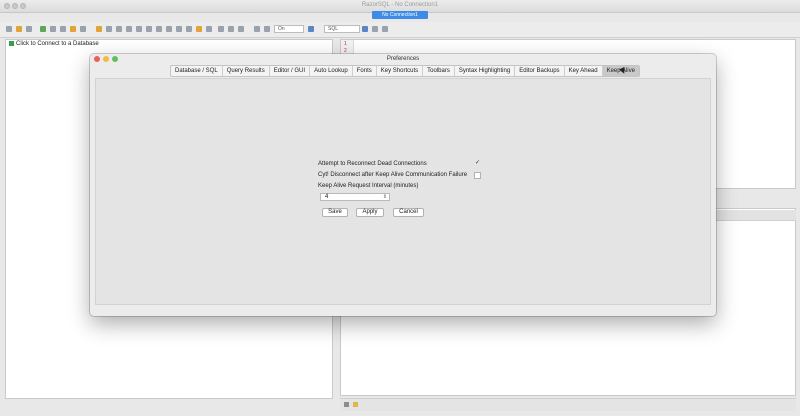 This screenshot has width=800, height=416. What do you see at coordinates (400, 5) in the screenshot?
I see `app-title: RazorSQL - No Connection1` at bounding box center [400, 5].